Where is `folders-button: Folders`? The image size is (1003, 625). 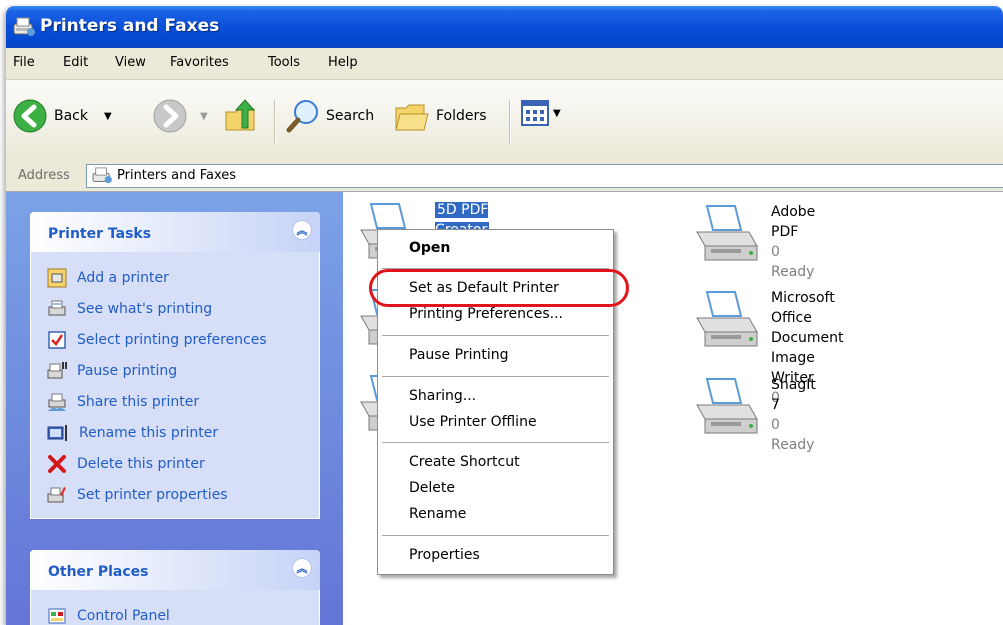
folders-button: Folders is located at coordinates (440, 116).